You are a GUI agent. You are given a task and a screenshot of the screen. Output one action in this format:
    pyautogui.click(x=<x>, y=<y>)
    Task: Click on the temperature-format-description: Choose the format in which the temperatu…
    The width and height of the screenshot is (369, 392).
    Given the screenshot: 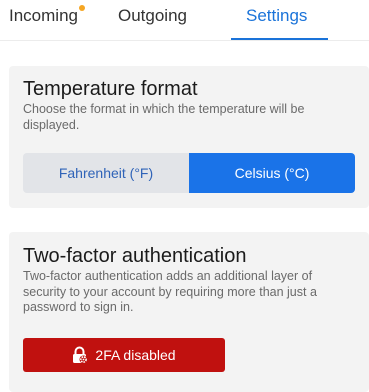 What is the action you would take?
    pyautogui.click(x=164, y=117)
    